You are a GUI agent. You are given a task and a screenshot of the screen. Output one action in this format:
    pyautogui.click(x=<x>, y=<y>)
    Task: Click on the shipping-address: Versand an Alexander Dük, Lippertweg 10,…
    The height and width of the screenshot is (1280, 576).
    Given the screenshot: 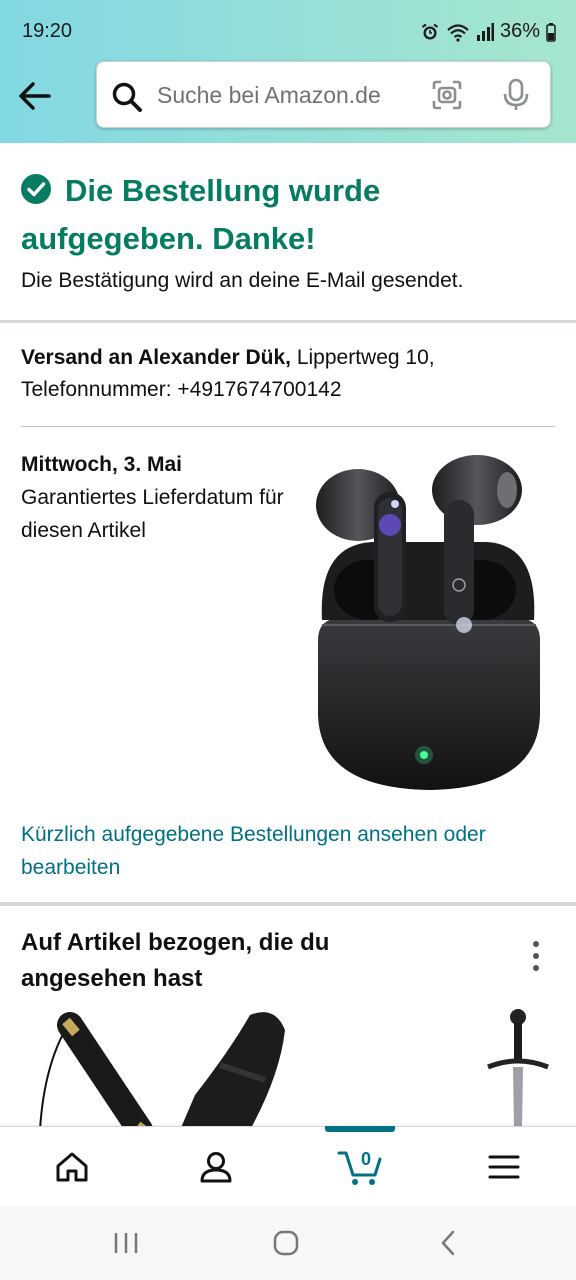 What is the action you would take?
    pyautogui.click(x=281, y=374)
    